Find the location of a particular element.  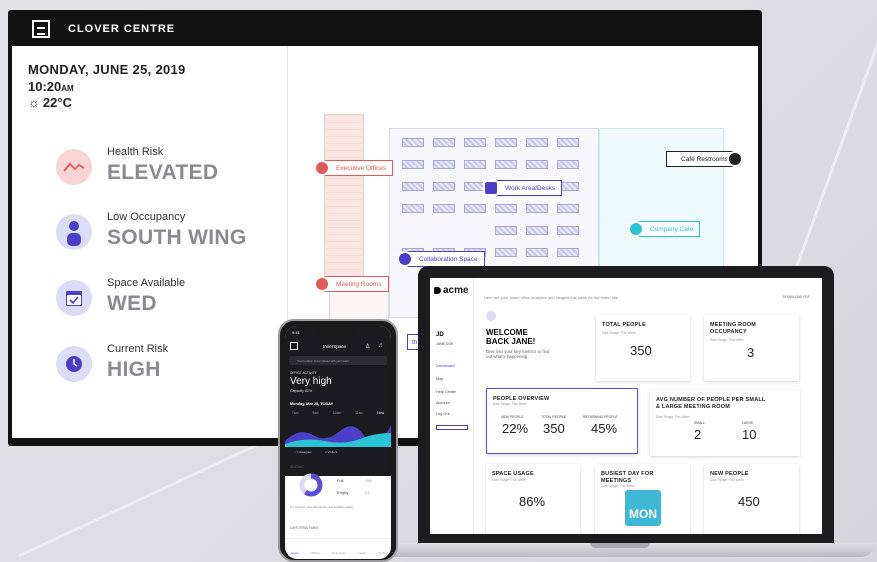

activity-value: Very high is located at coordinates (311, 381).